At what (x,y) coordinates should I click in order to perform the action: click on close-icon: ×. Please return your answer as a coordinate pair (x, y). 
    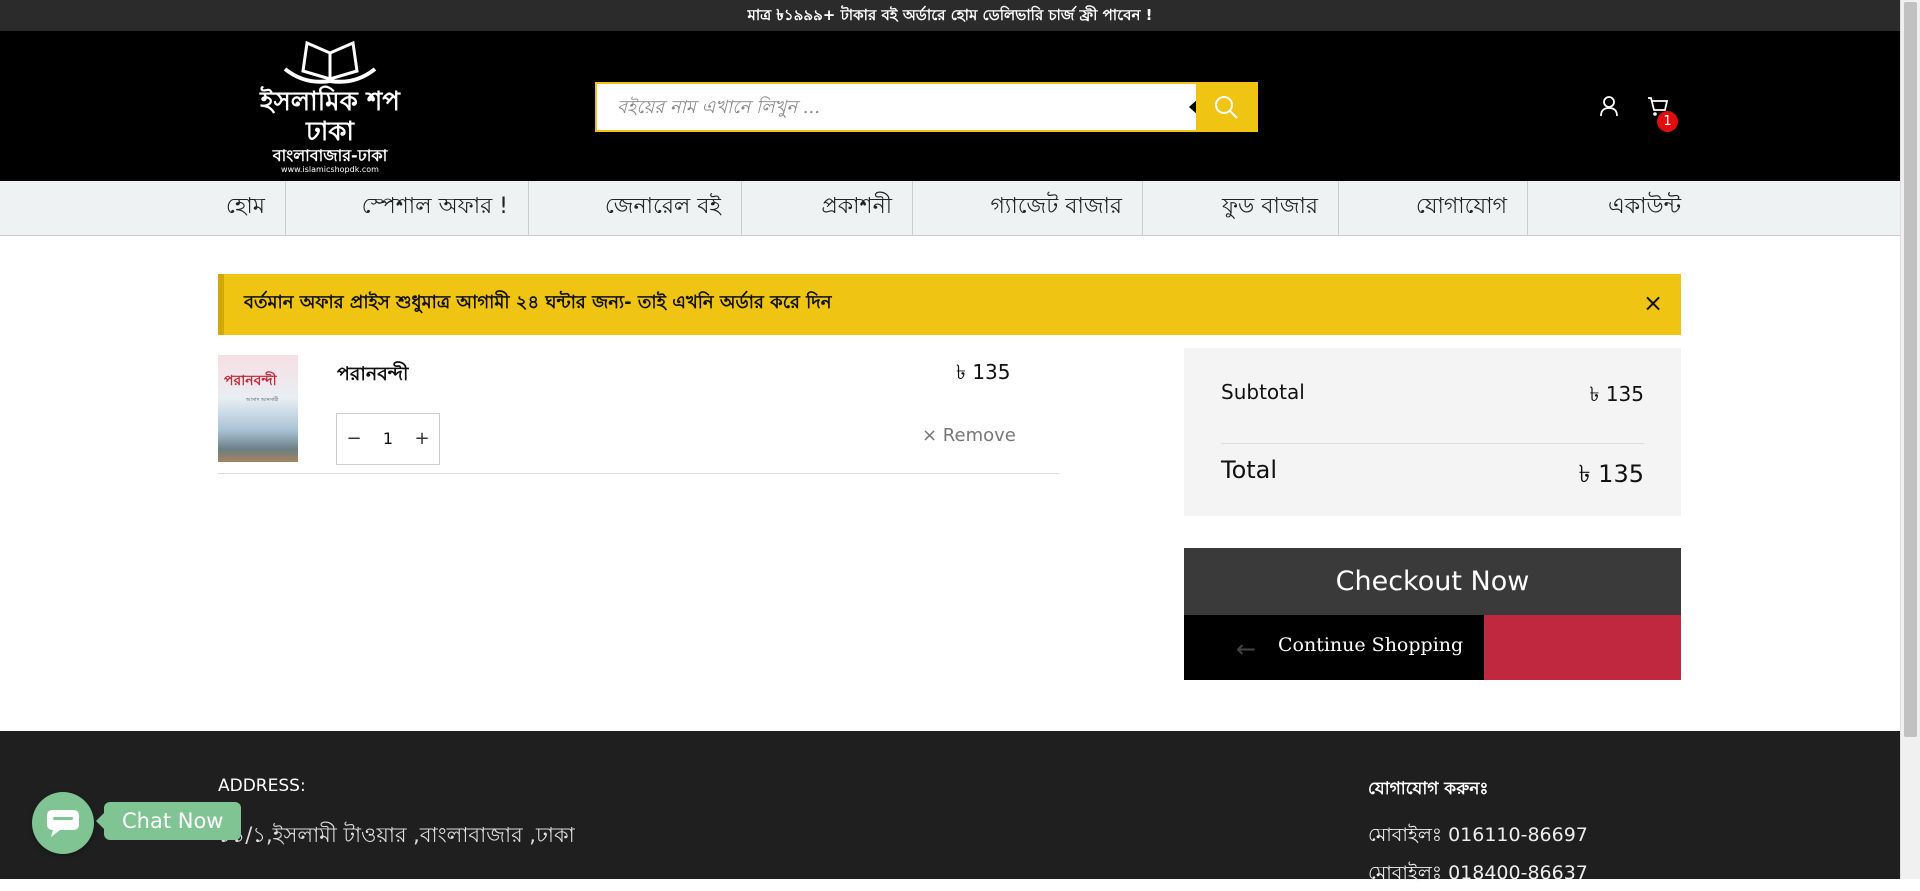
    Looking at the image, I should click on (1653, 303).